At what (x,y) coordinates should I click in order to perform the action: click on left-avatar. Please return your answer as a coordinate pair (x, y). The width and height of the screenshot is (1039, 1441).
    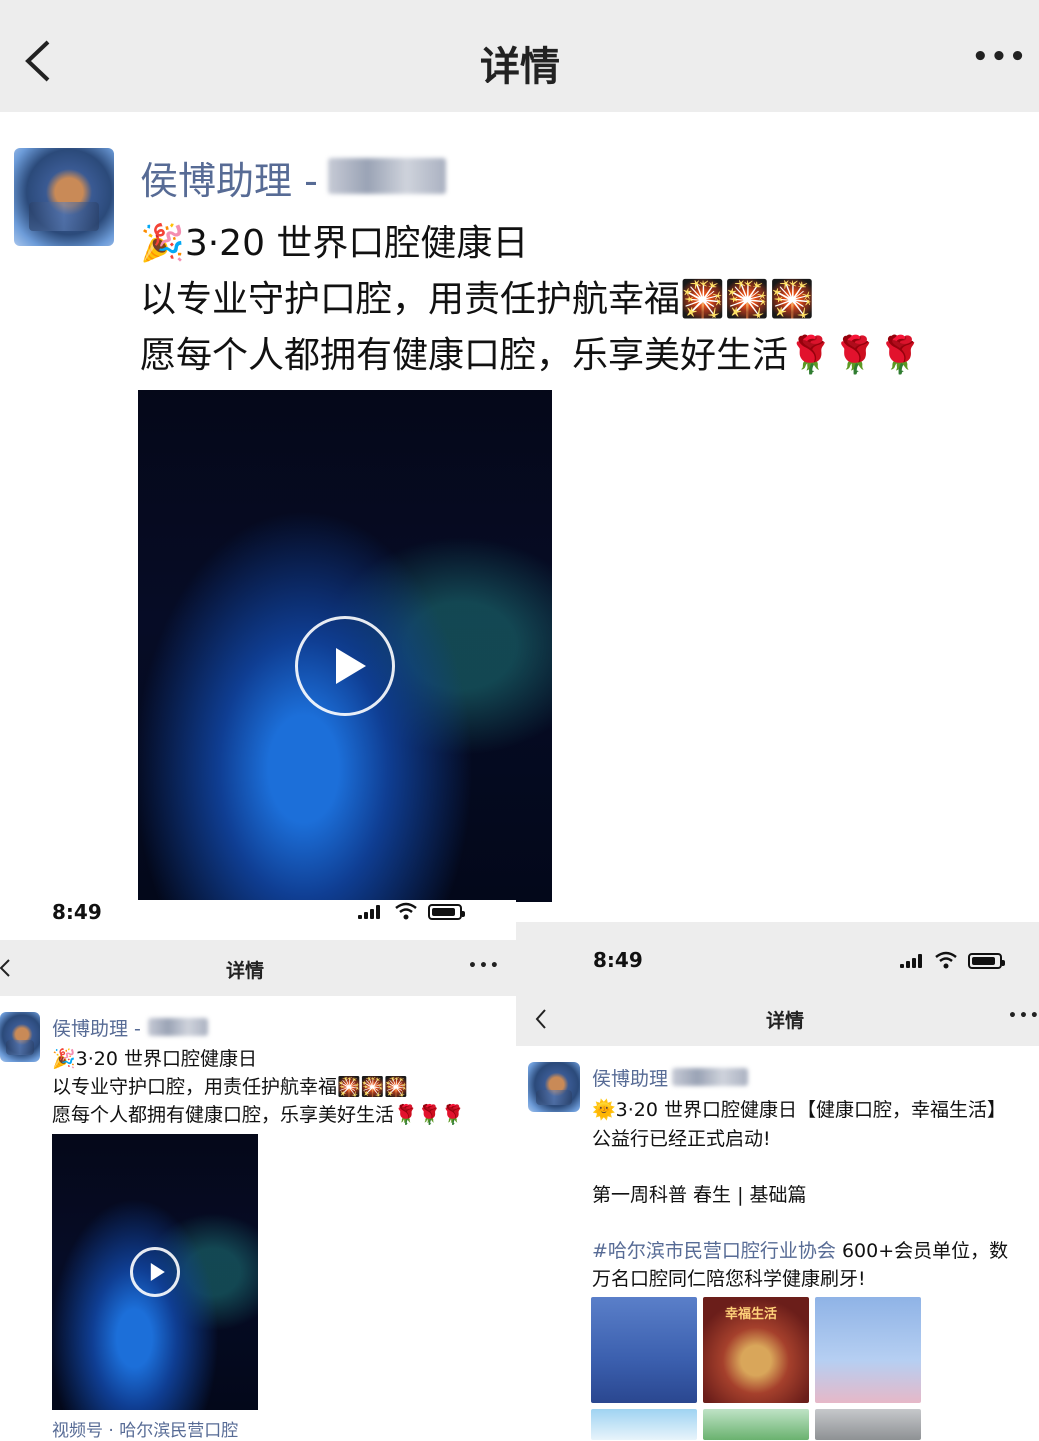
    Looking at the image, I should click on (20, 1037).